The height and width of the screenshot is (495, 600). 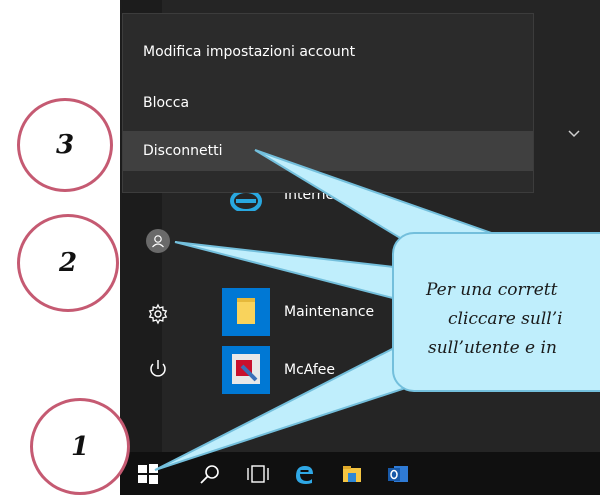 What do you see at coordinates (492, 348) in the screenshot?
I see `callout-text-line-3: sull’utente e in` at bounding box center [492, 348].